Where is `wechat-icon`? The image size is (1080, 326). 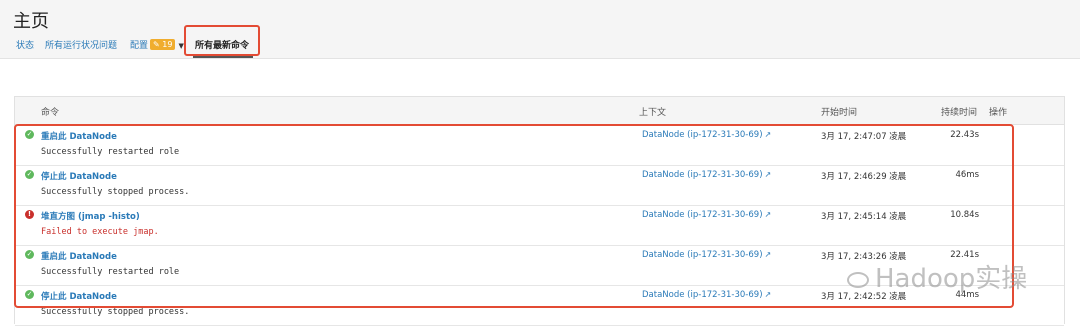 wechat-icon is located at coordinates (858, 279).